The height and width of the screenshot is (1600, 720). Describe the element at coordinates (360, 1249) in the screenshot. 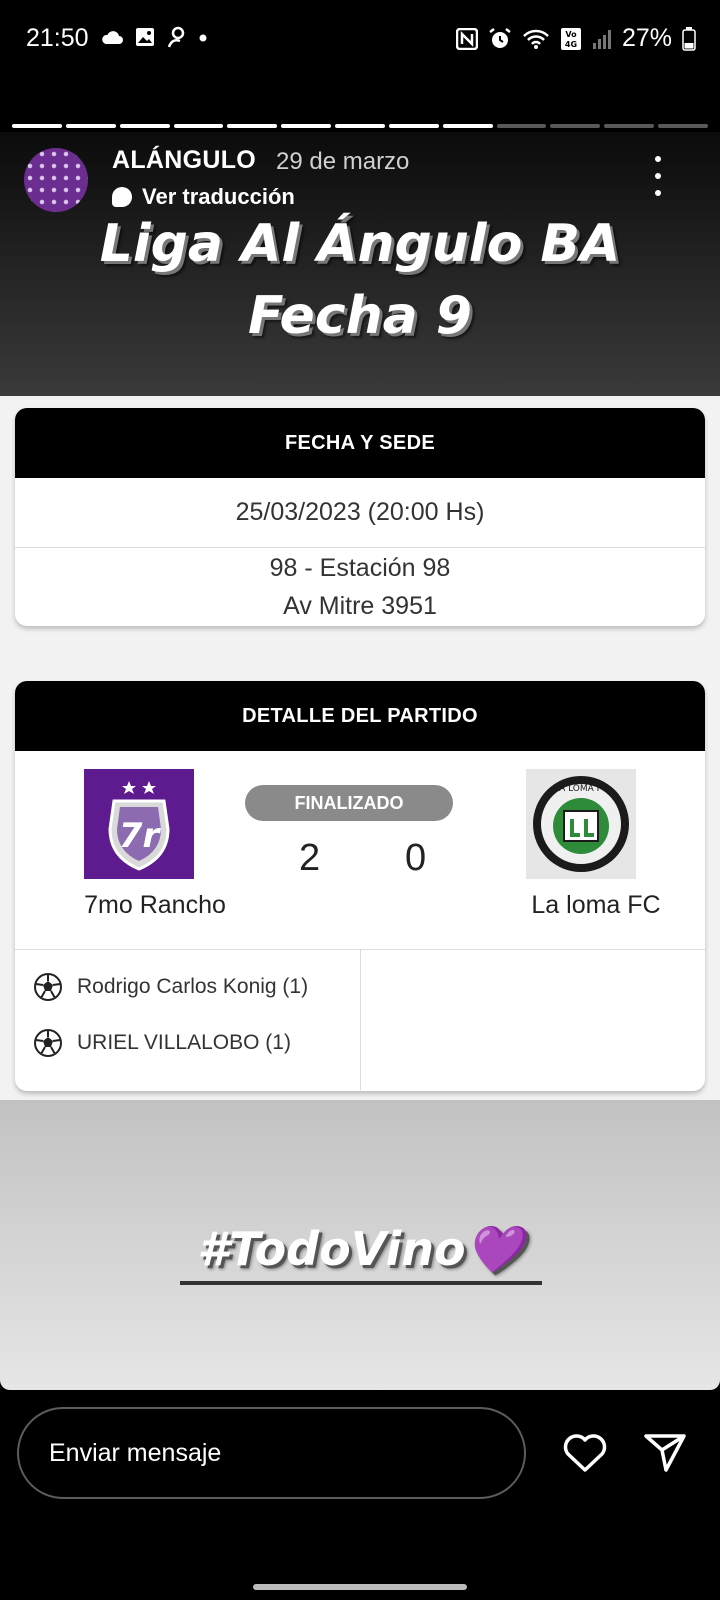

I see `story-hashtag: #TodoVino💜` at that location.